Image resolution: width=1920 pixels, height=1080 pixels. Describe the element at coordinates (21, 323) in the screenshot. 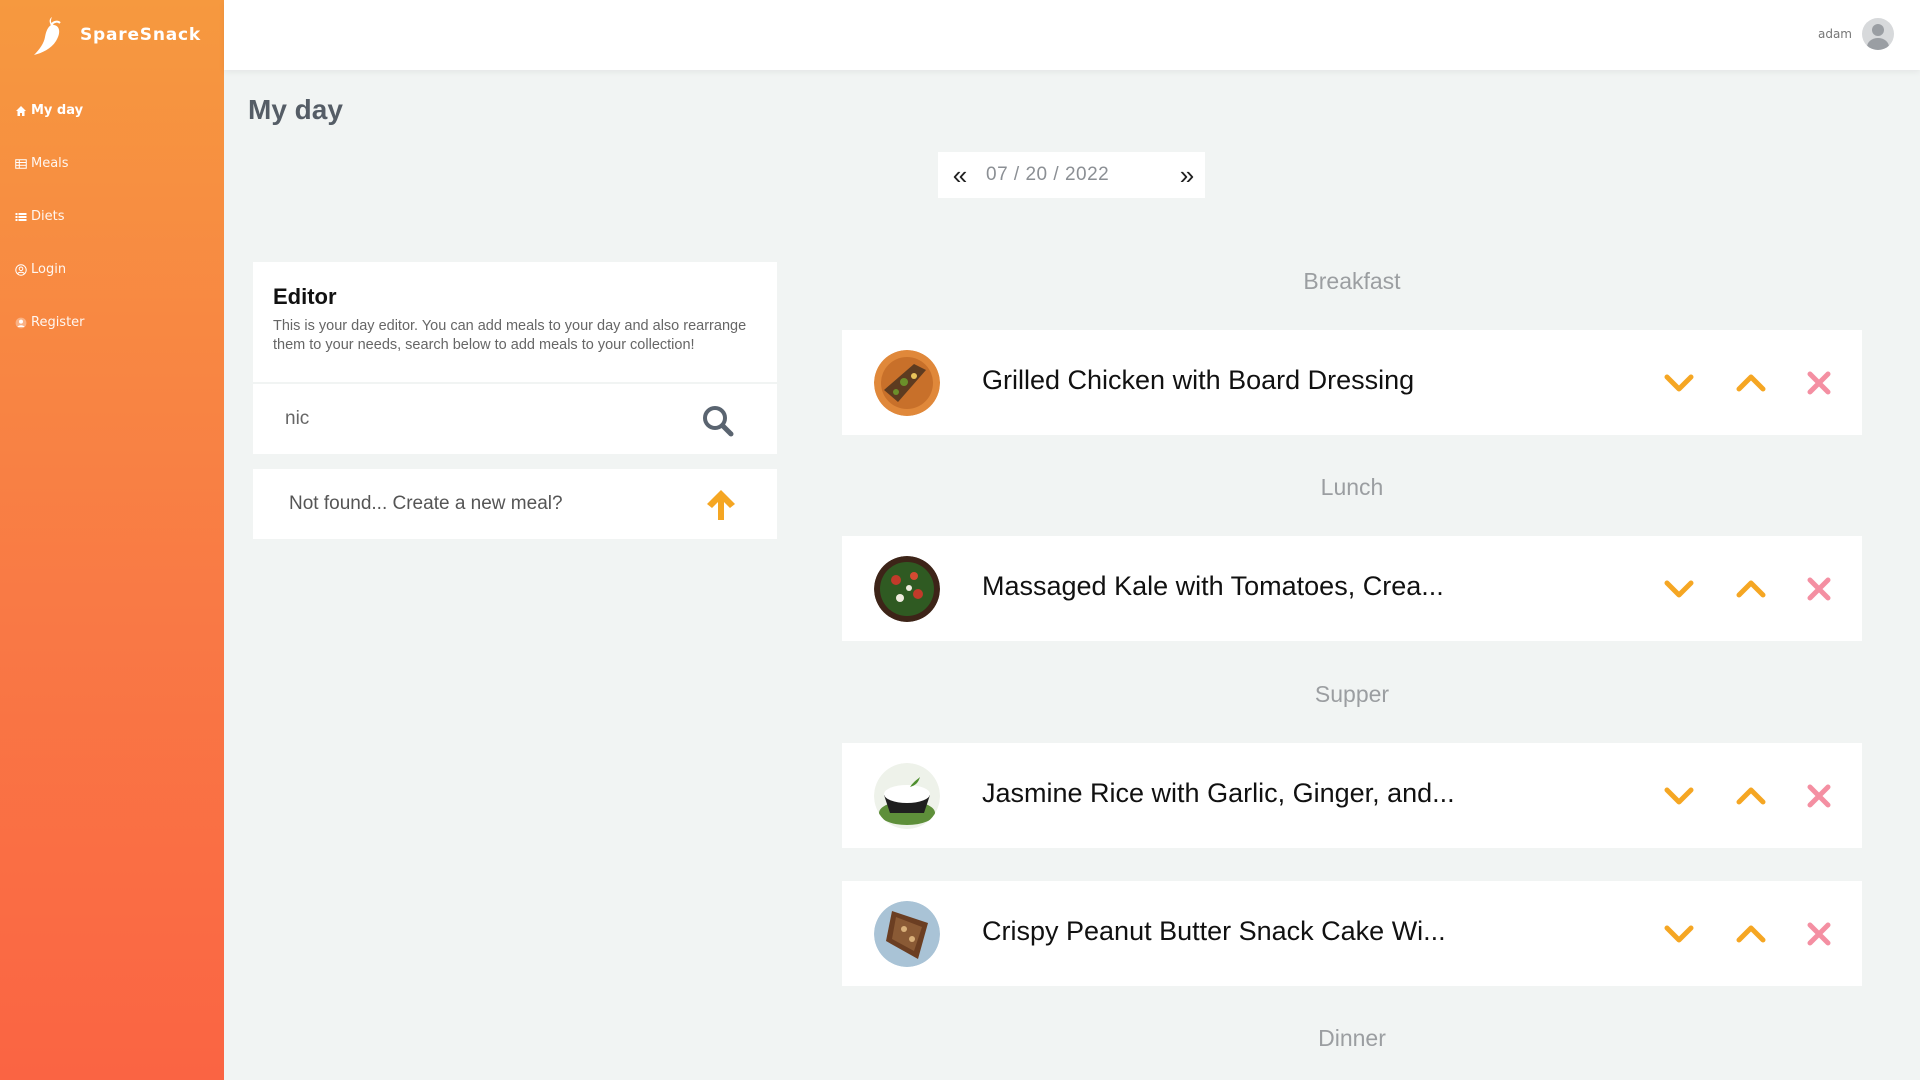

I see `user-plus-icon` at that location.